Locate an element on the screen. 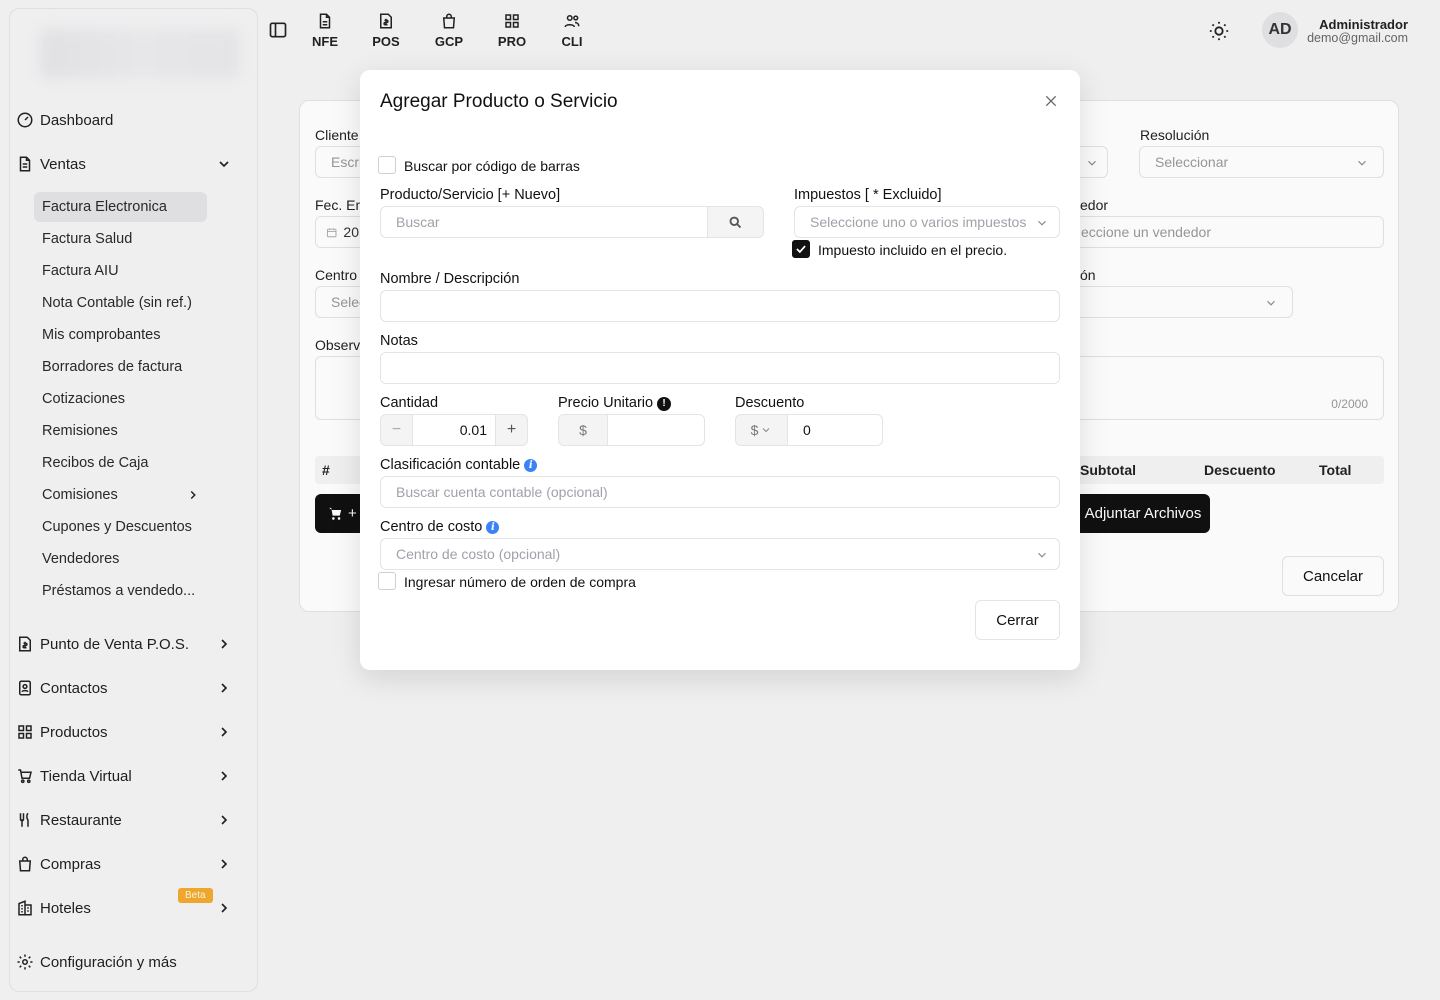 Image resolution: width=1440 pixels, height=1000 pixels. plus-icon: + is located at coordinates (511, 429).